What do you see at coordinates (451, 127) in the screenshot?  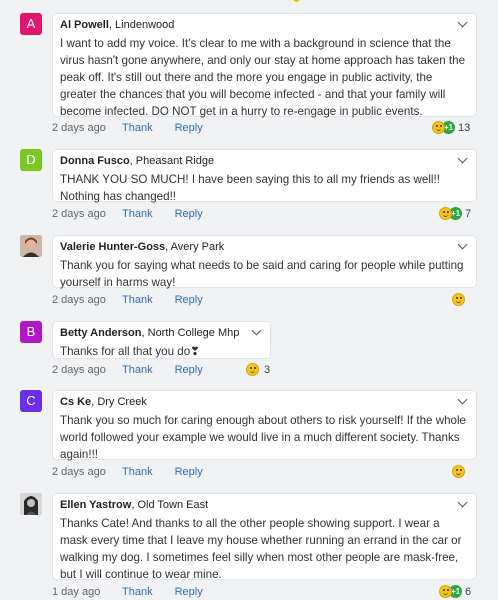 I see `reaction-summary: +1 13` at bounding box center [451, 127].